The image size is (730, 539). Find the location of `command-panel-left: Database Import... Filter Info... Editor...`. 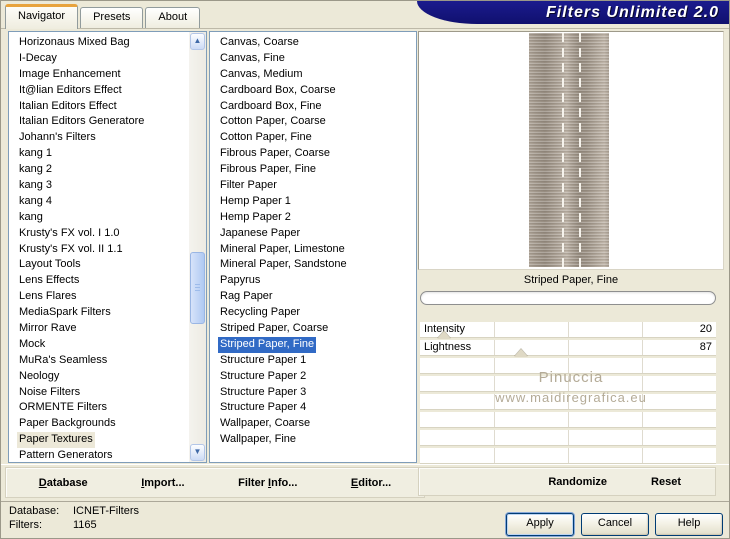

command-panel-left: Database Import... Filter Info... Editor... is located at coordinates (215, 482).